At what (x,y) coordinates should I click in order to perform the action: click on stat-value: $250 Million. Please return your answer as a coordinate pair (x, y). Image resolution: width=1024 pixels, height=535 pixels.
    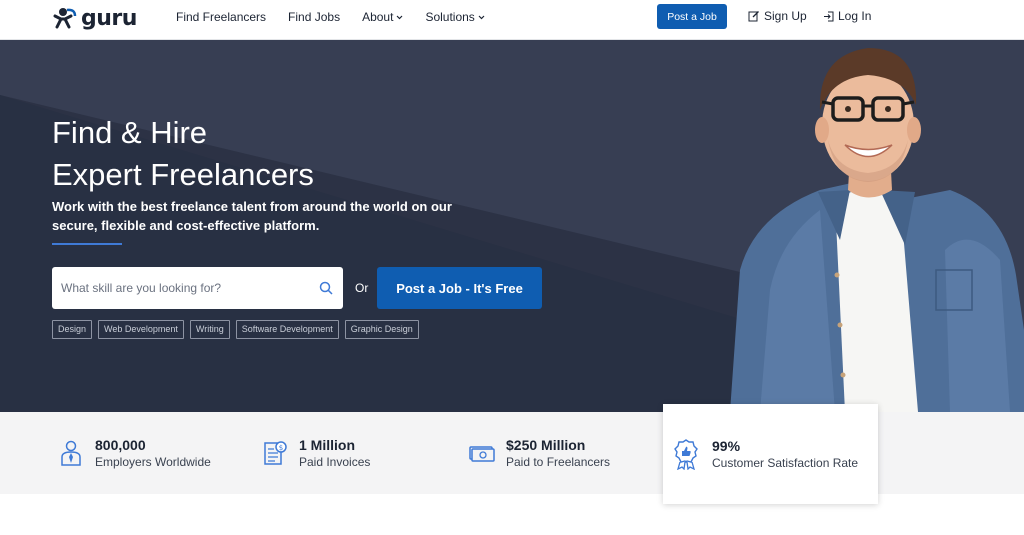
    Looking at the image, I should click on (546, 444).